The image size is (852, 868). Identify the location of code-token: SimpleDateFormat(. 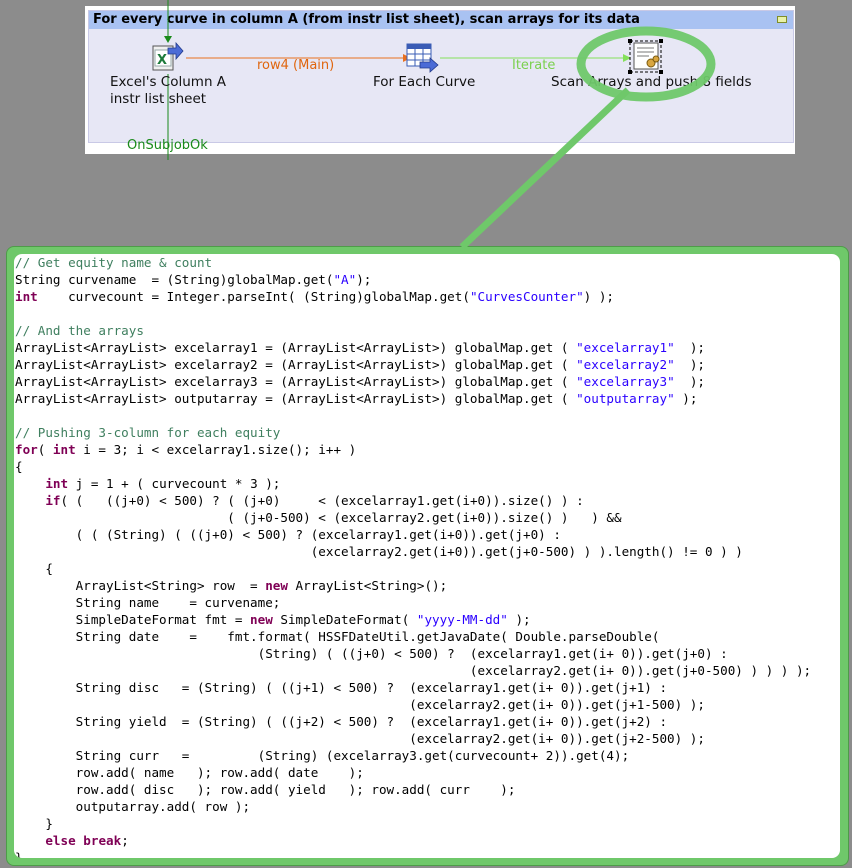
(344, 619).